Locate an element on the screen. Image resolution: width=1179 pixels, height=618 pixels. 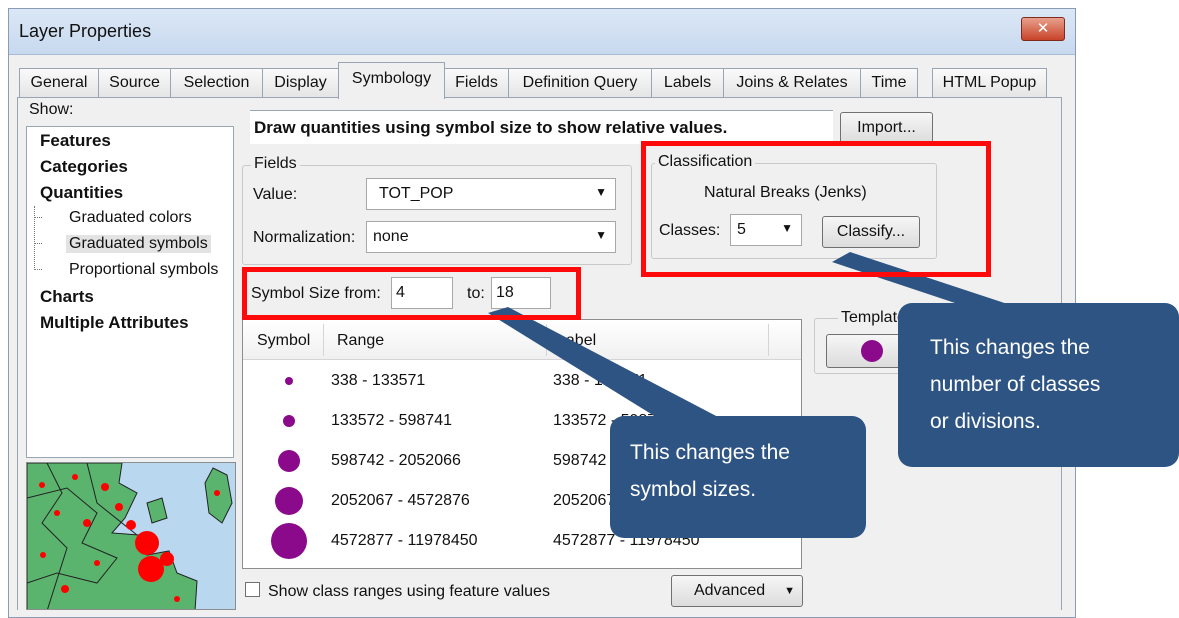
callout-text: symbol sizes. is located at coordinates (693, 489).